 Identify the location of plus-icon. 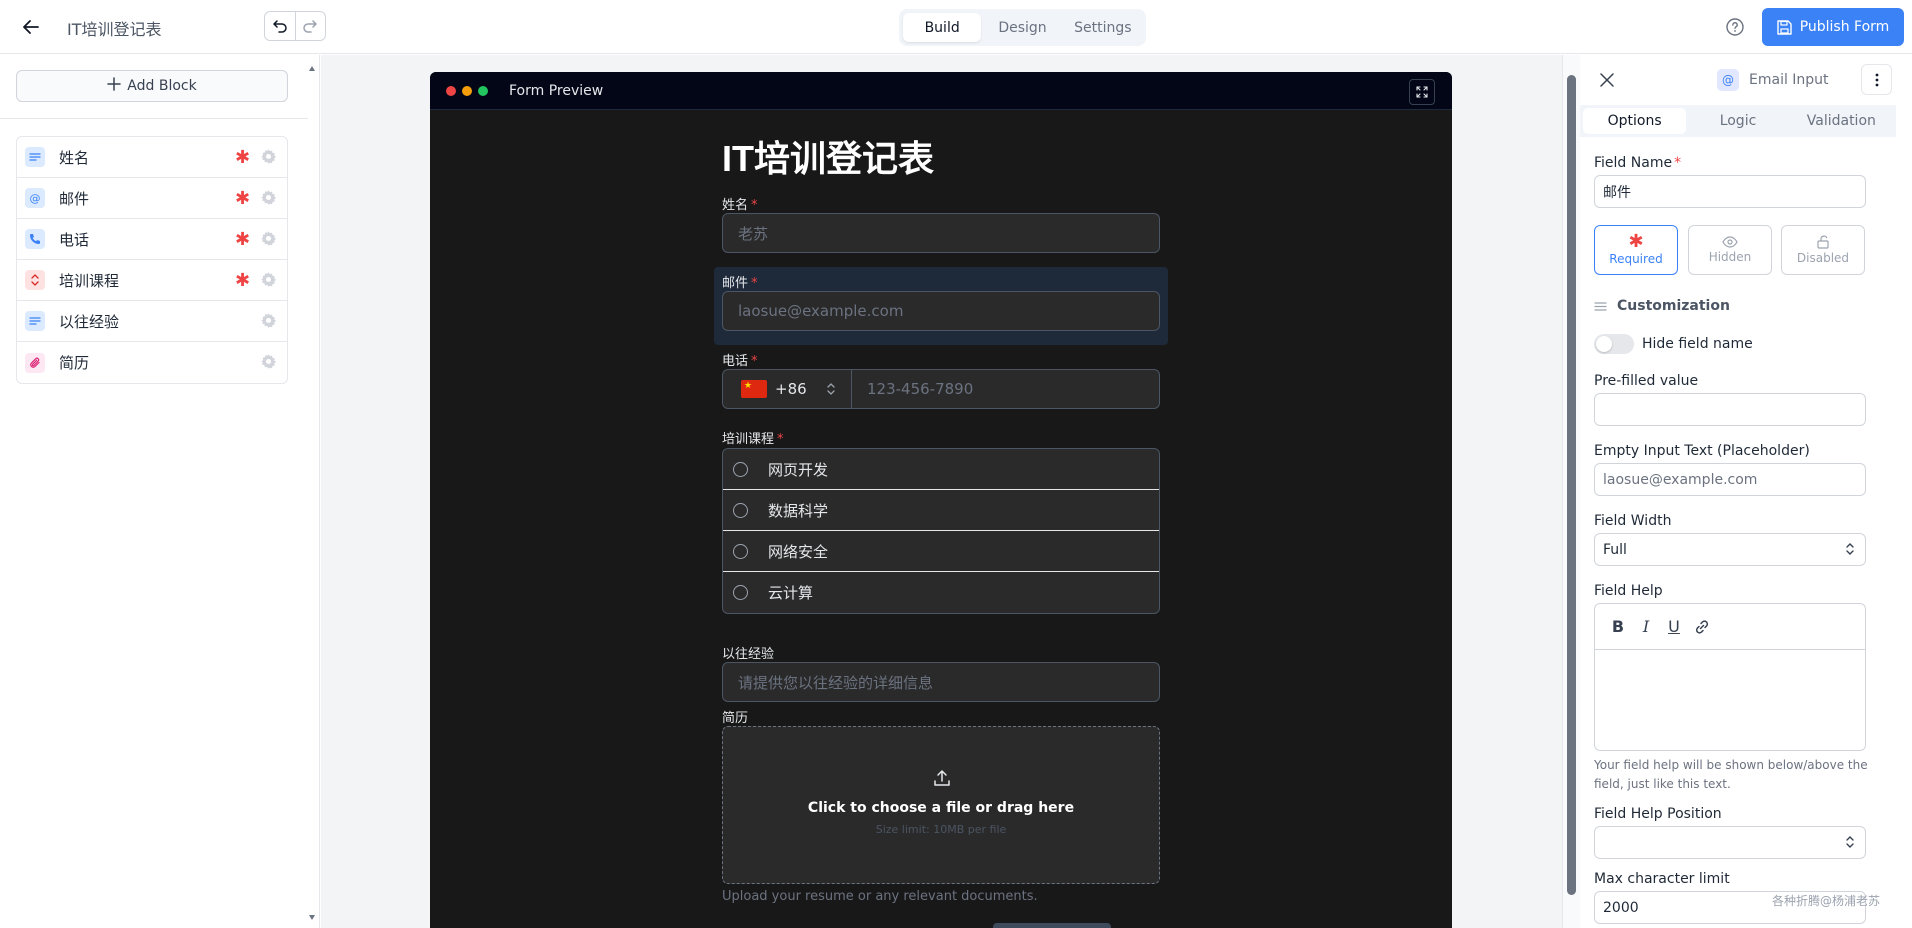
(114, 86).